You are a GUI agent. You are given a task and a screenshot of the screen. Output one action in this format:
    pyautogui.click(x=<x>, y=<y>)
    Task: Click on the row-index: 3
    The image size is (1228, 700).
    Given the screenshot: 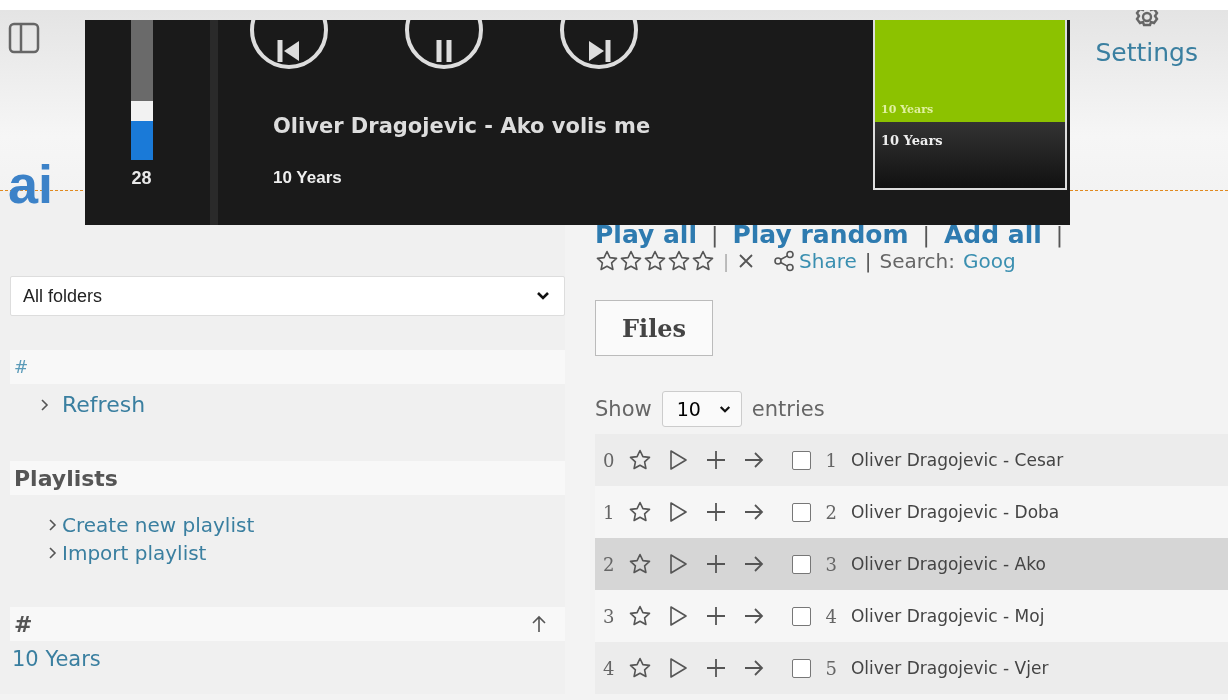 What is the action you would take?
    pyautogui.click(x=609, y=616)
    